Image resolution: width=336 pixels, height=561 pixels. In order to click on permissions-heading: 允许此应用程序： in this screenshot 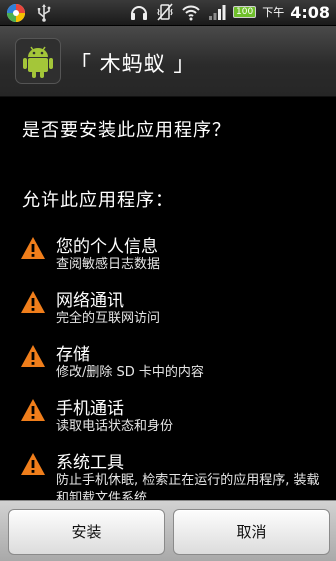, I will do `click(98, 200)`.